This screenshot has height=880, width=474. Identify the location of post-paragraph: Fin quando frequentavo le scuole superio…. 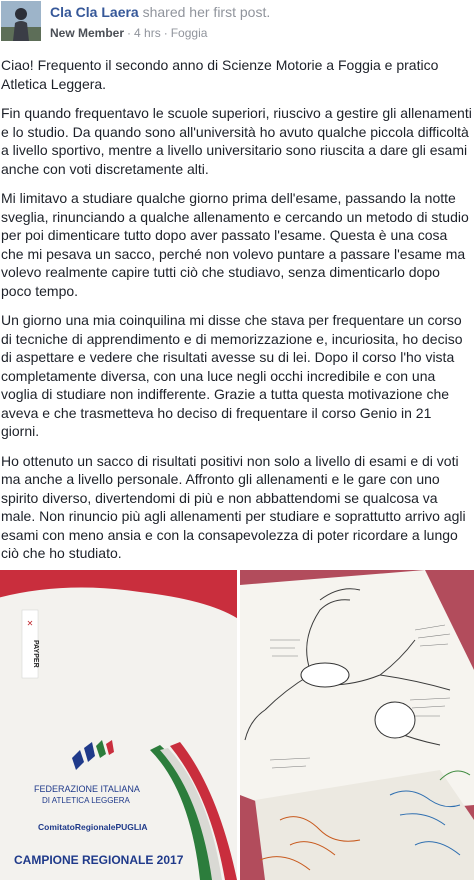
(236, 141).